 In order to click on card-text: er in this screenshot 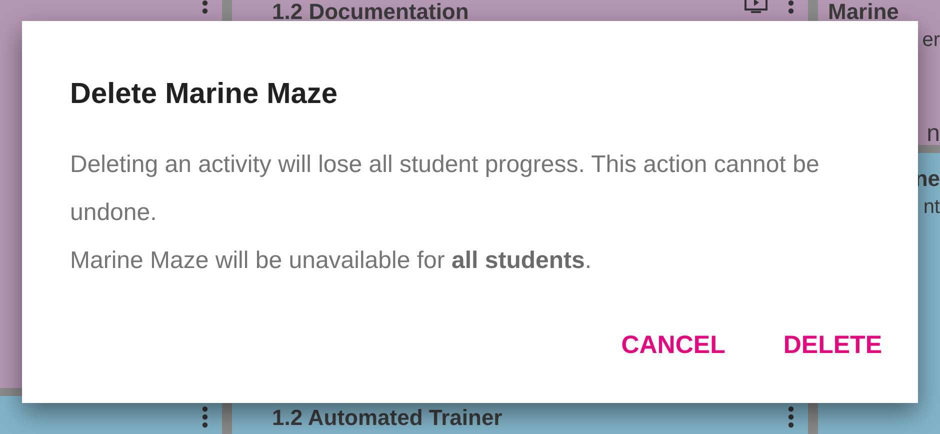, I will do `click(931, 40)`.